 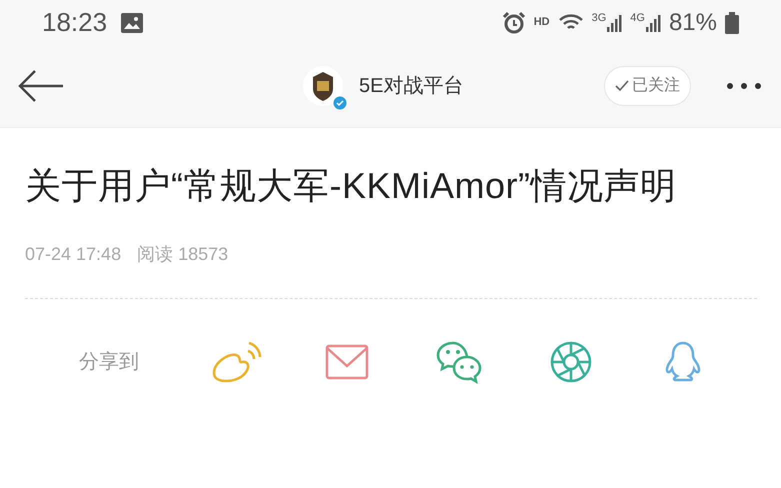 What do you see at coordinates (109, 362) in the screenshot?
I see `share-label: 分享到` at bounding box center [109, 362].